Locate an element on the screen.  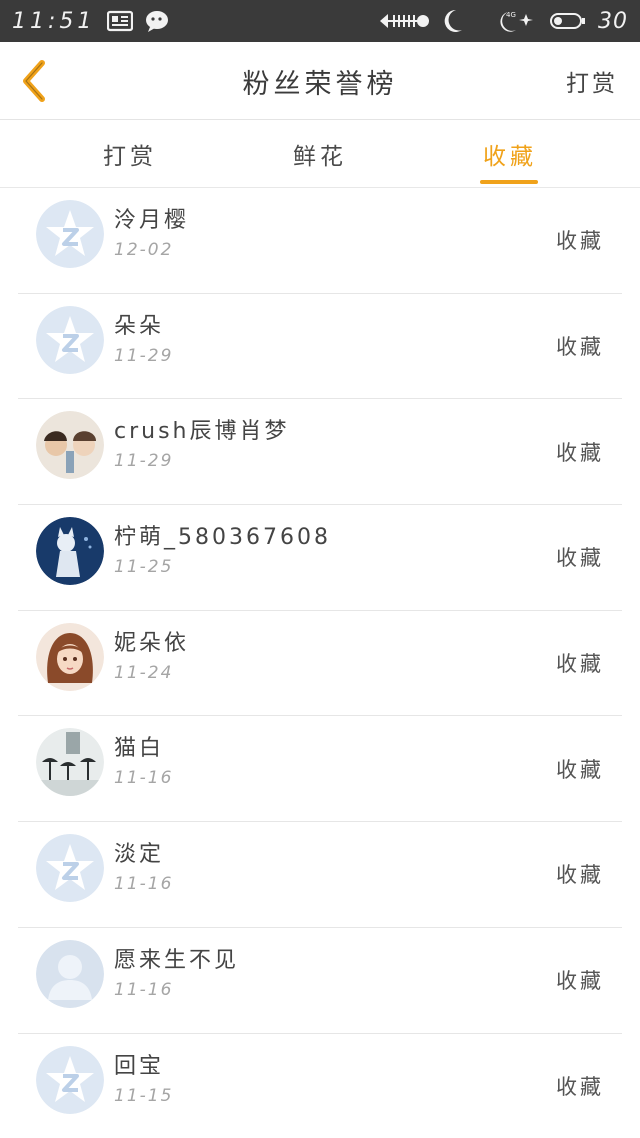
status-time: 11:51 is located at coordinates (54, 21).